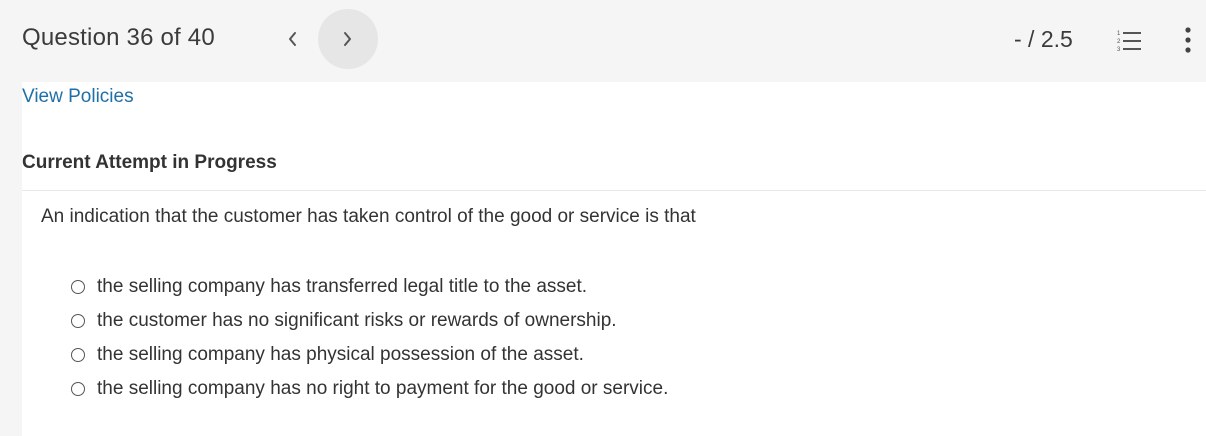 The image size is (1206, 436). What do you see at coordinates (118, 37) in the screenshot?
I see `question-counter: Question 36 of 40` at bounding box center [118, 37].